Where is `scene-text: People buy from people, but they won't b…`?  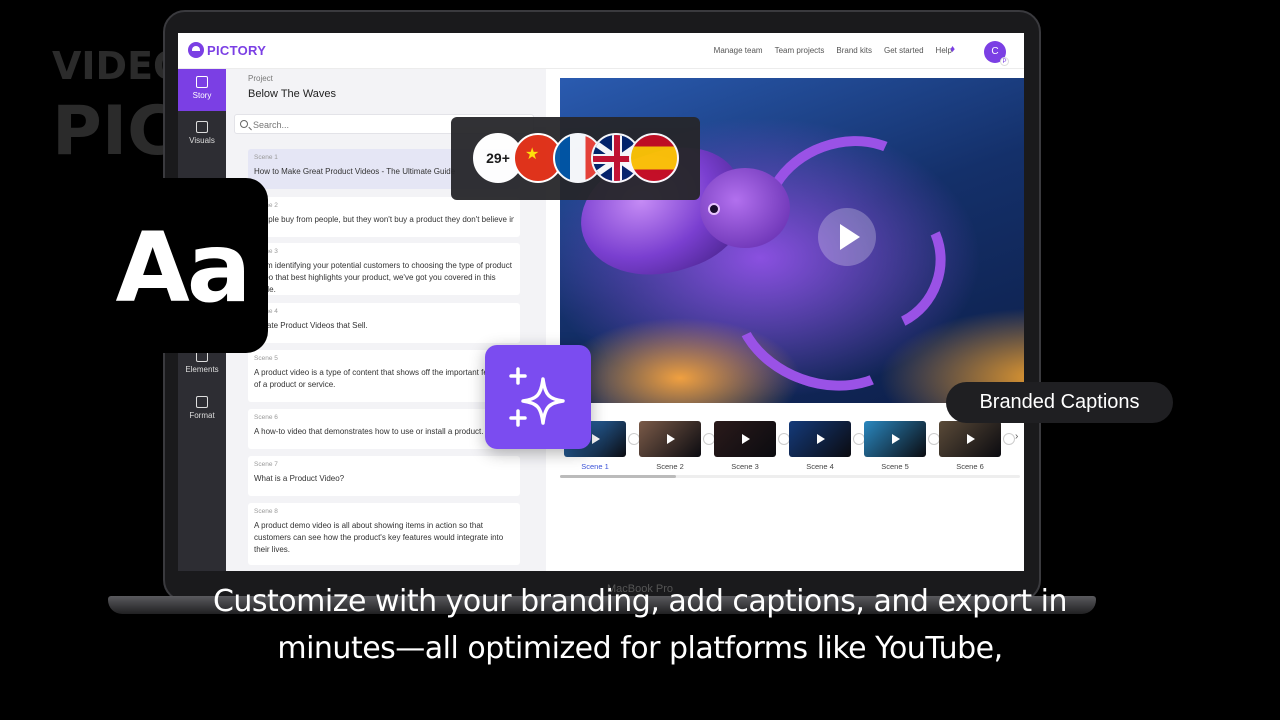
scene-text: People buy from people, but they won't b… is located at coordinates (384, 219).